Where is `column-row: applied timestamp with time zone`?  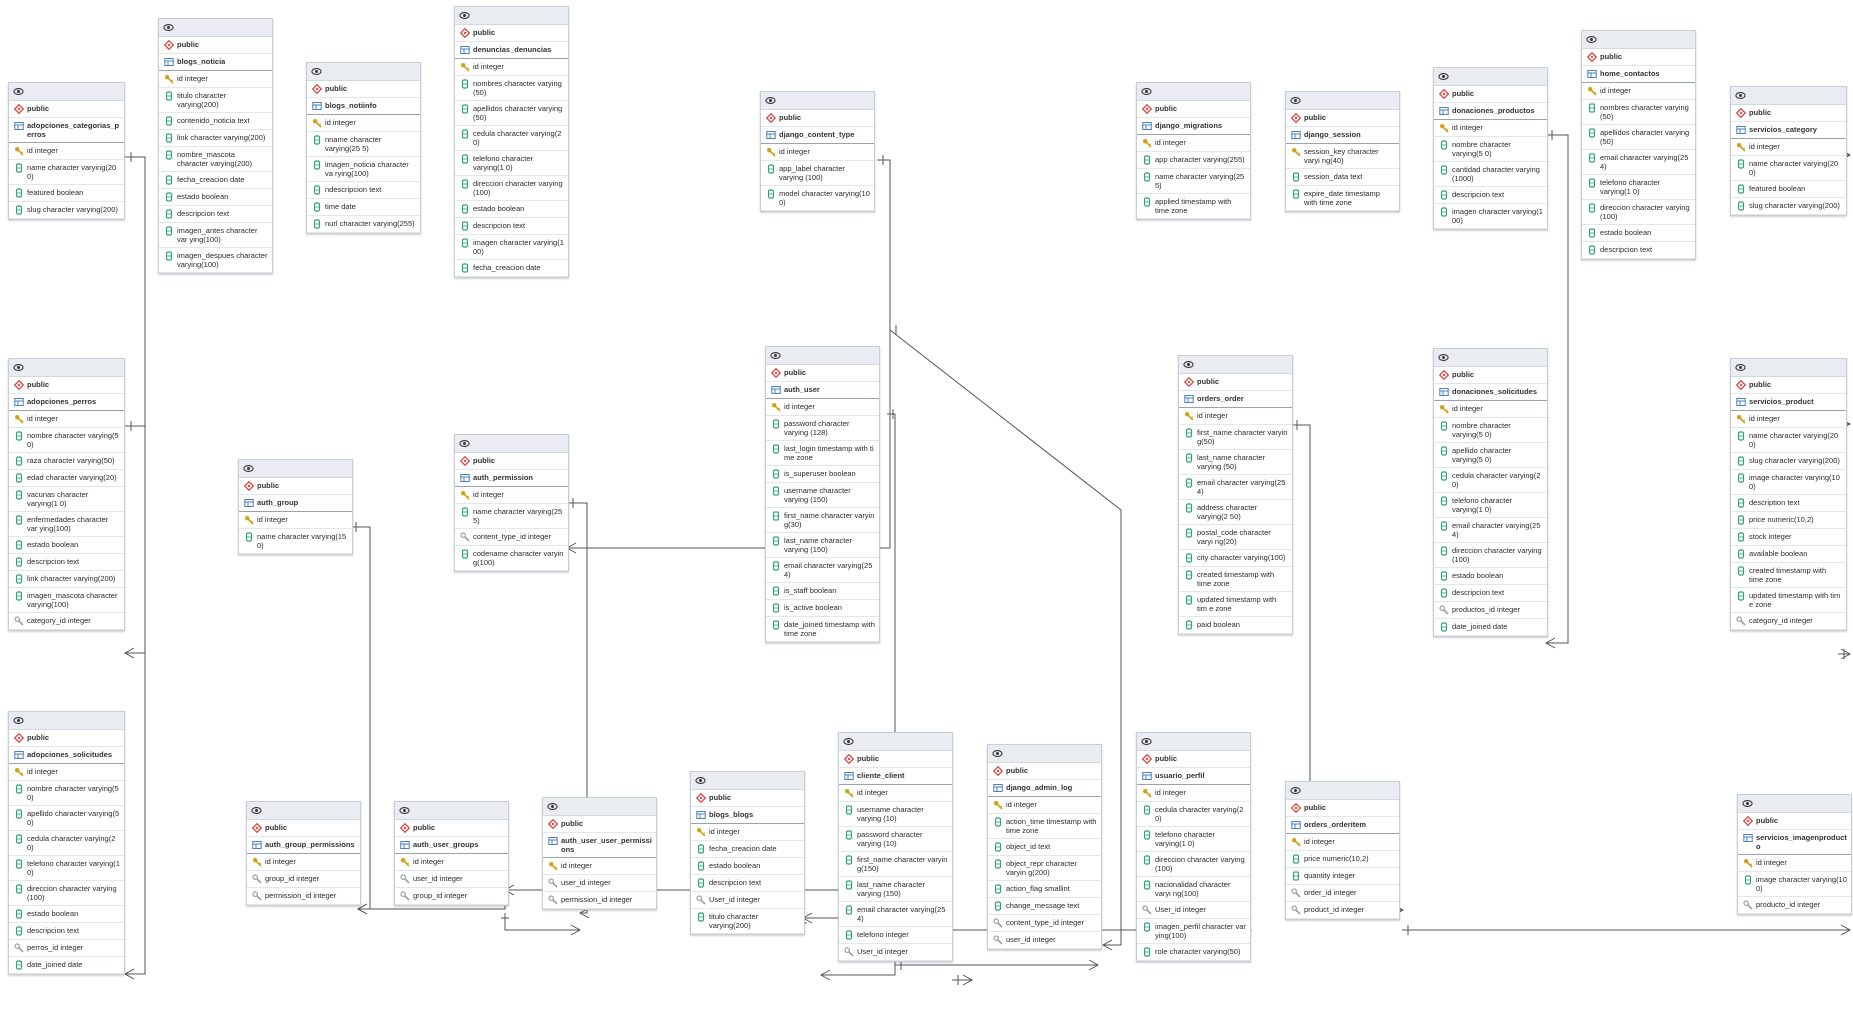 column-row: applied timestamp with time zone is located at coordinates (1193, 206).